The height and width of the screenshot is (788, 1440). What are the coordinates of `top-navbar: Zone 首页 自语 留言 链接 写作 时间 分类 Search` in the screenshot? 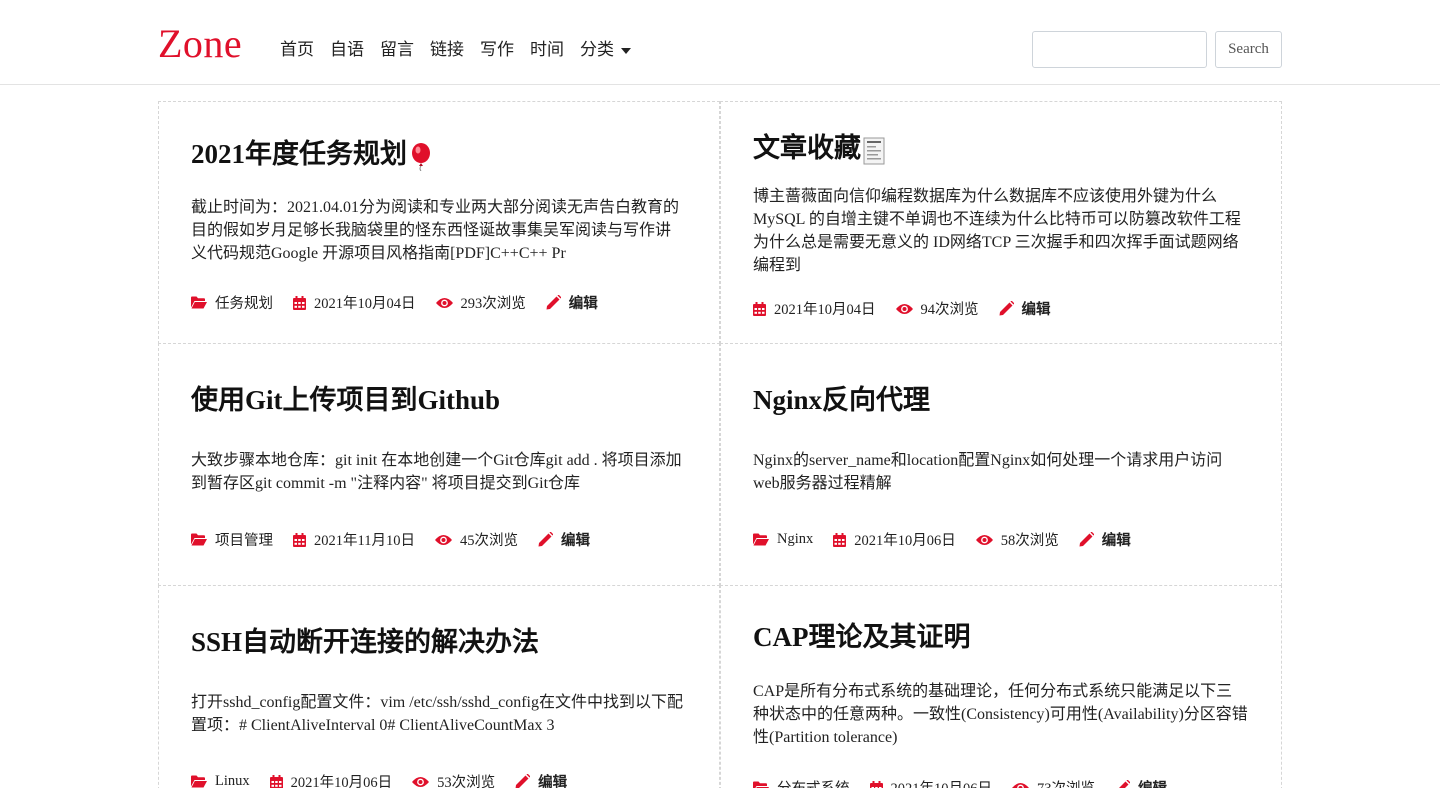 It's located at (720, 42).